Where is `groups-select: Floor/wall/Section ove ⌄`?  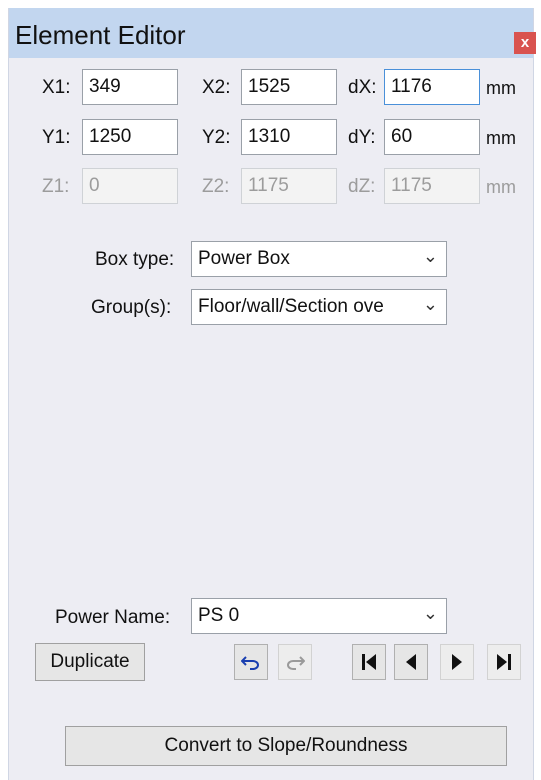
groups-select: Floor/wall/Section ove ⌄ is located at coordinates (319, 307).